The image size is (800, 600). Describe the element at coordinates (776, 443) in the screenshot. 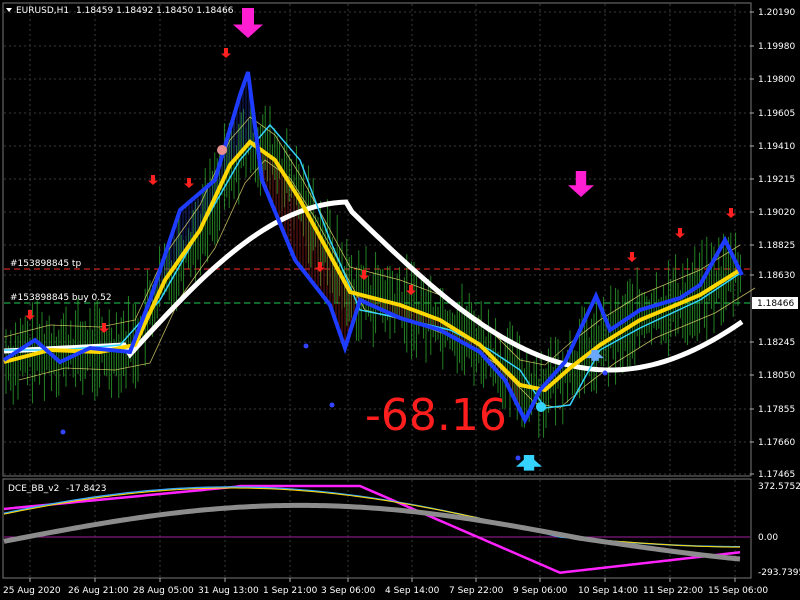

I see `price-tick-label: 1.17660` at that location.